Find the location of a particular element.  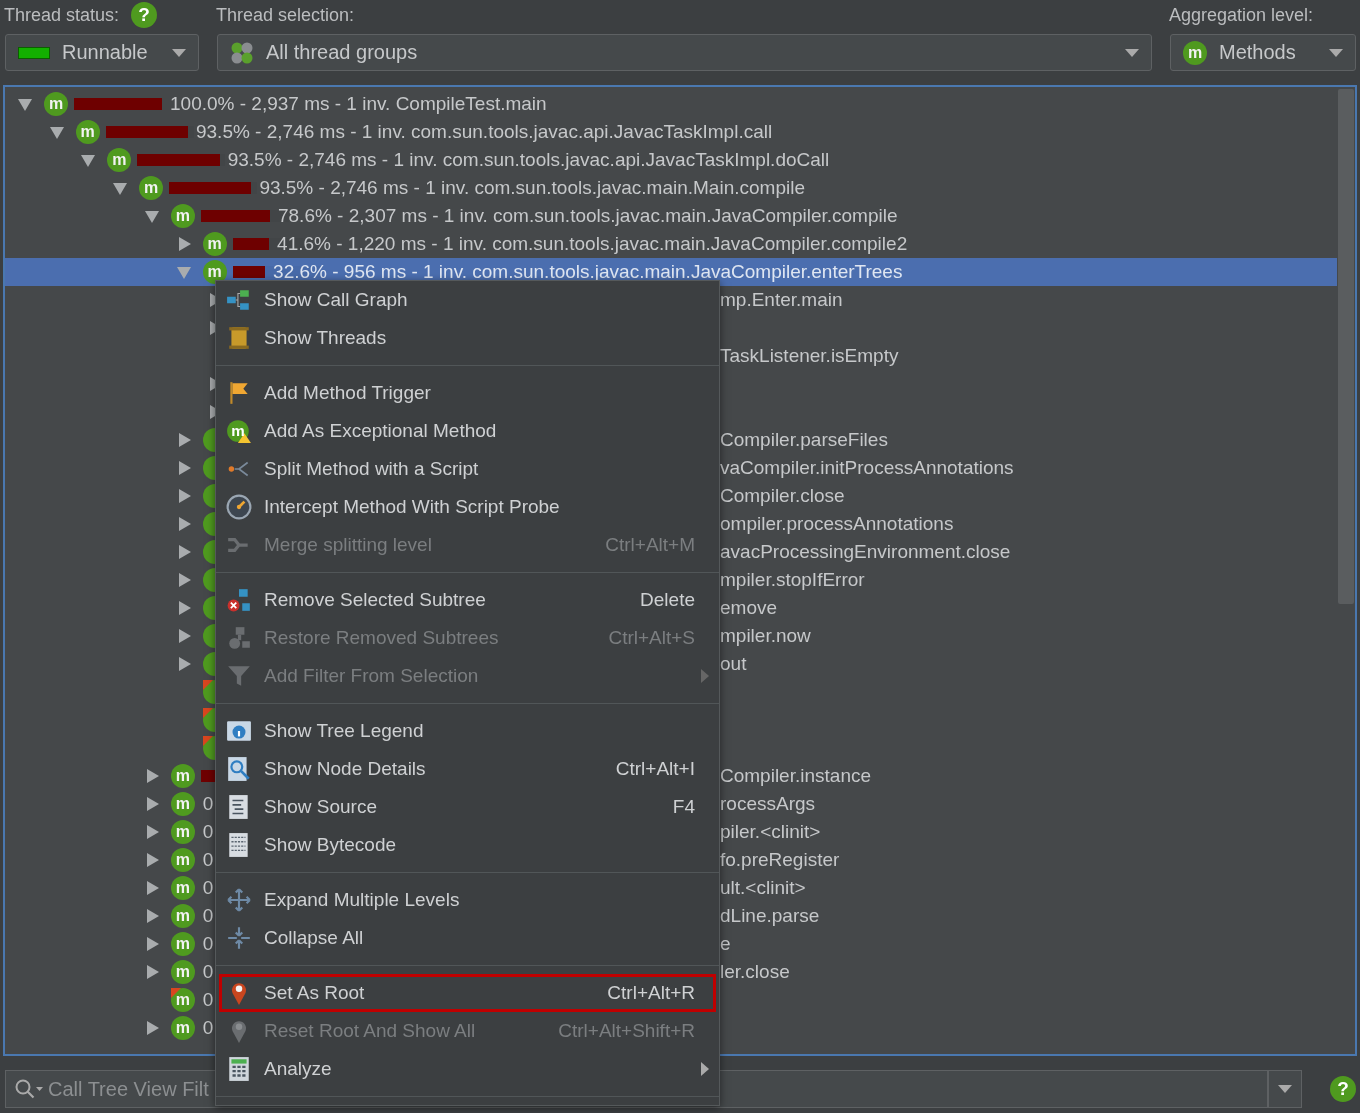

node-label: dLine.parse is located at coordinates (770, 916).